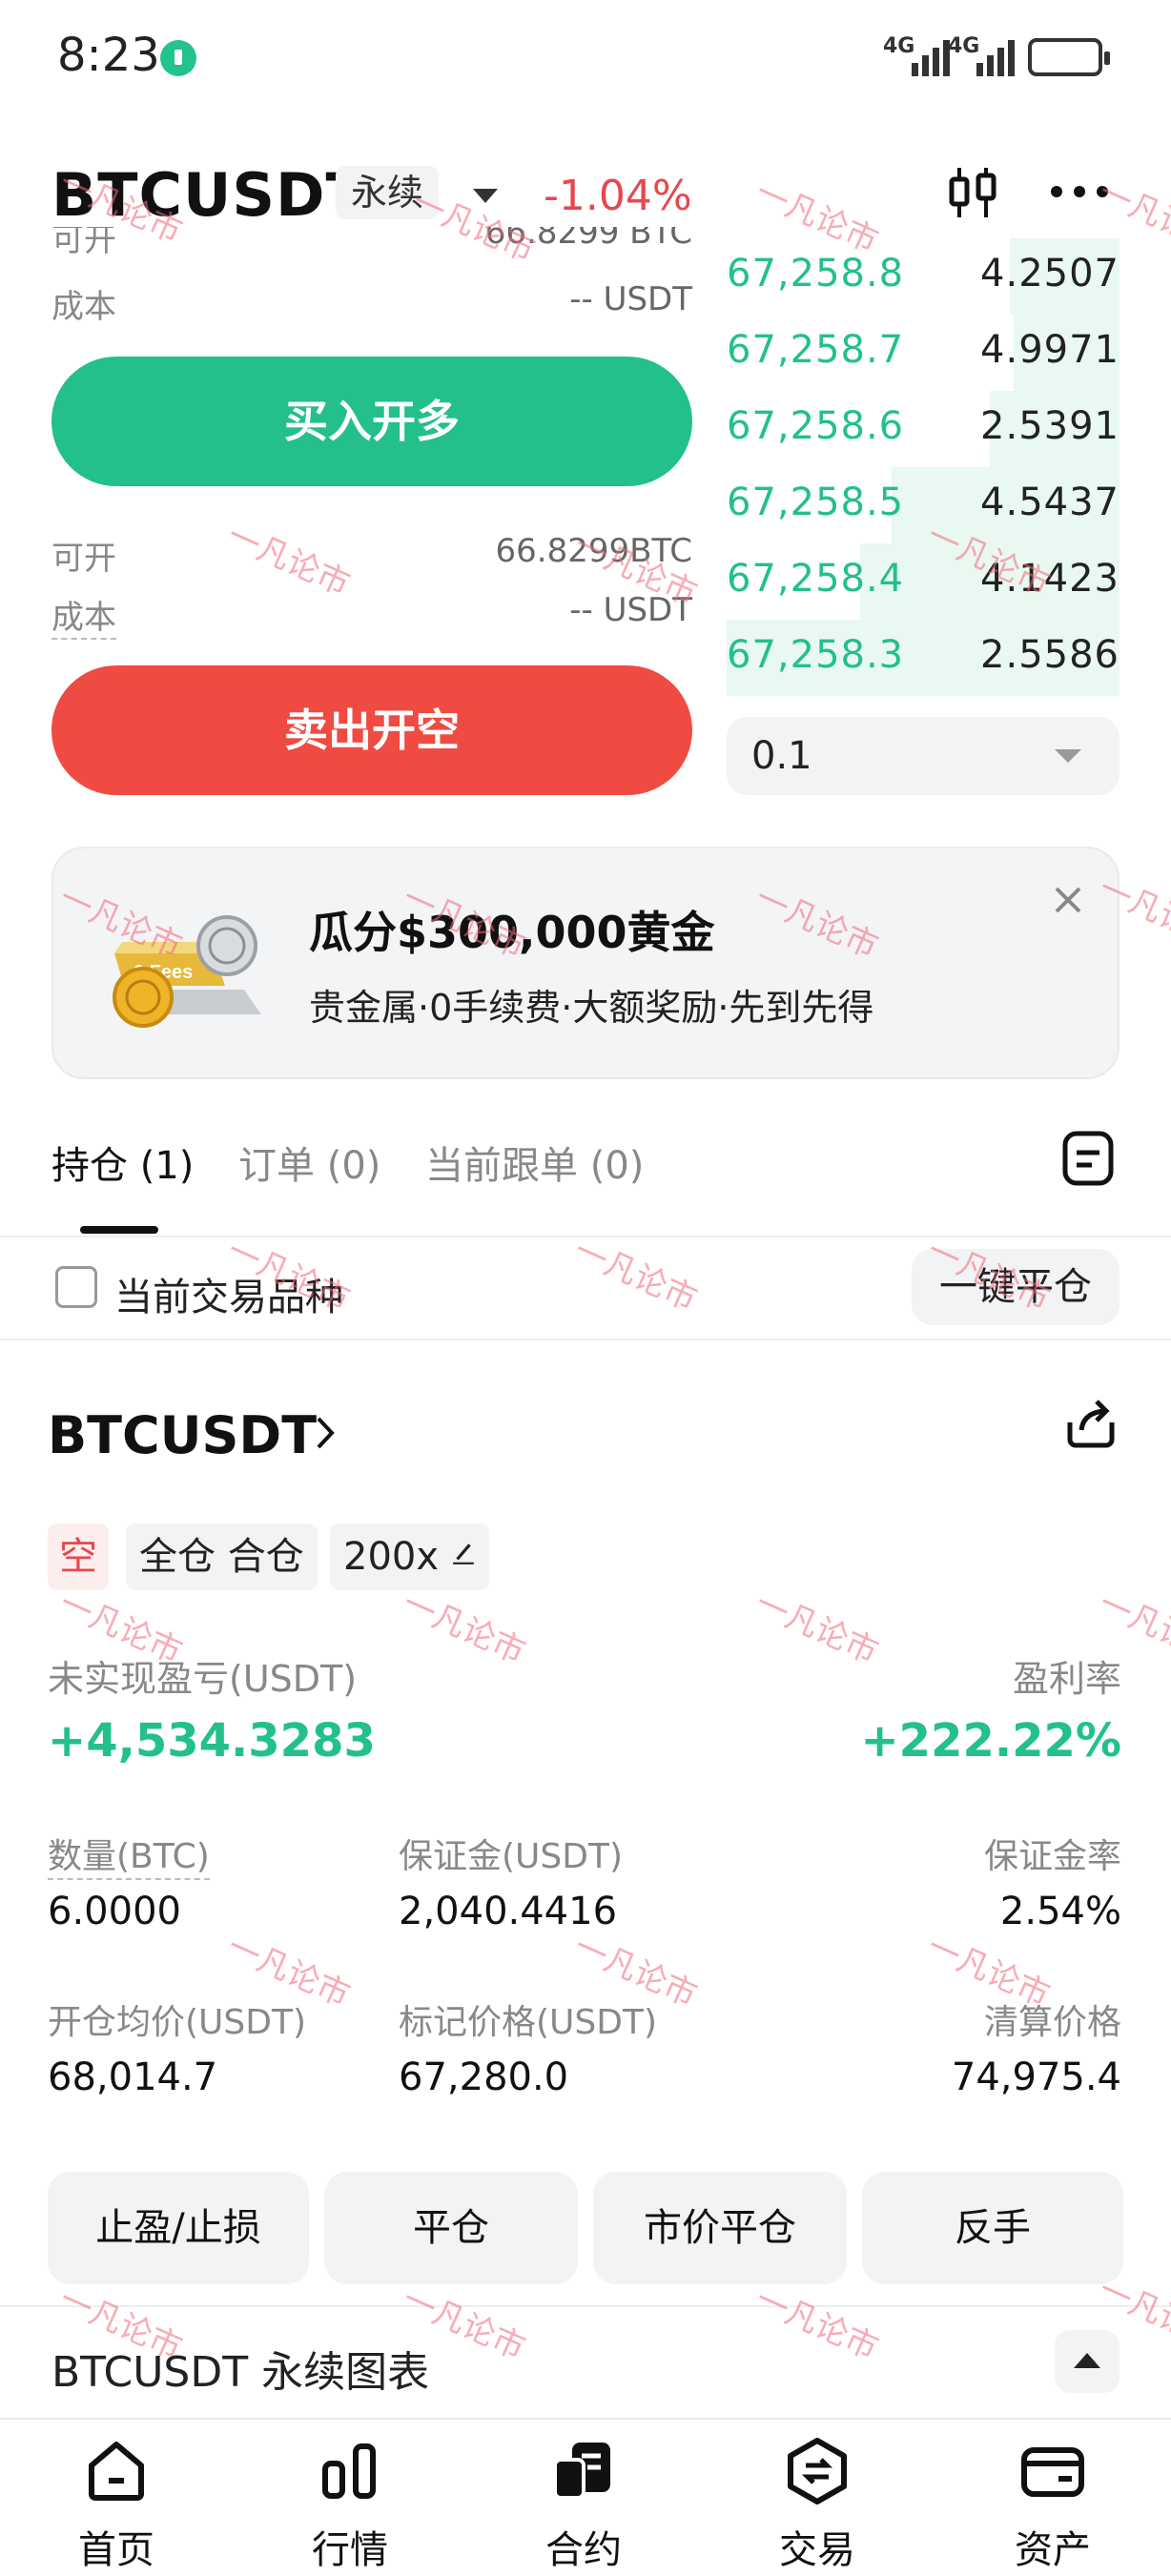 This screenshot has height=2576, width=1171. I want to click on depth-precision-select: 0.1, so click(923, 756).